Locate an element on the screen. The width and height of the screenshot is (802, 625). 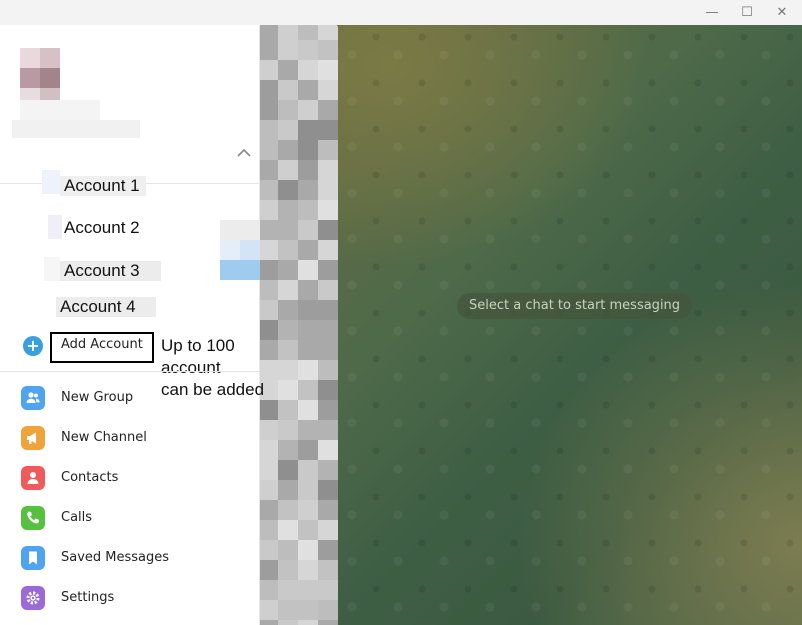
empty-chat-hint: Select a chat to start messaging is located at coordinates (575, 306).